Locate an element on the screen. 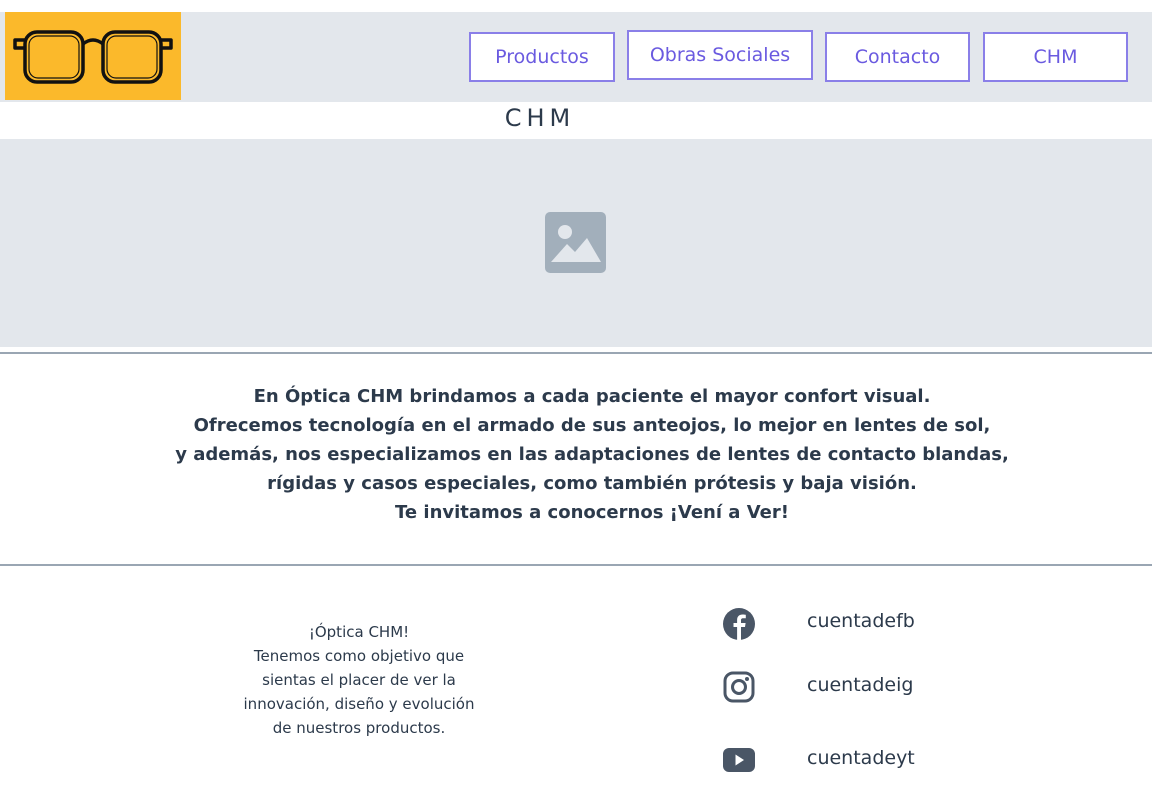 The width and height of the screenshot is (1152, 792). nav-obras-sociales-label: Obras Sociales is located at coordinates (720, 55).